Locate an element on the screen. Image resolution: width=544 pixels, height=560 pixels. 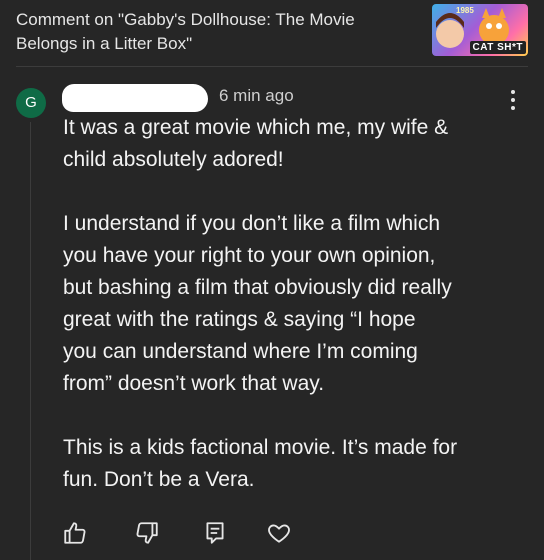
divider is located at coordinates (272, 66).